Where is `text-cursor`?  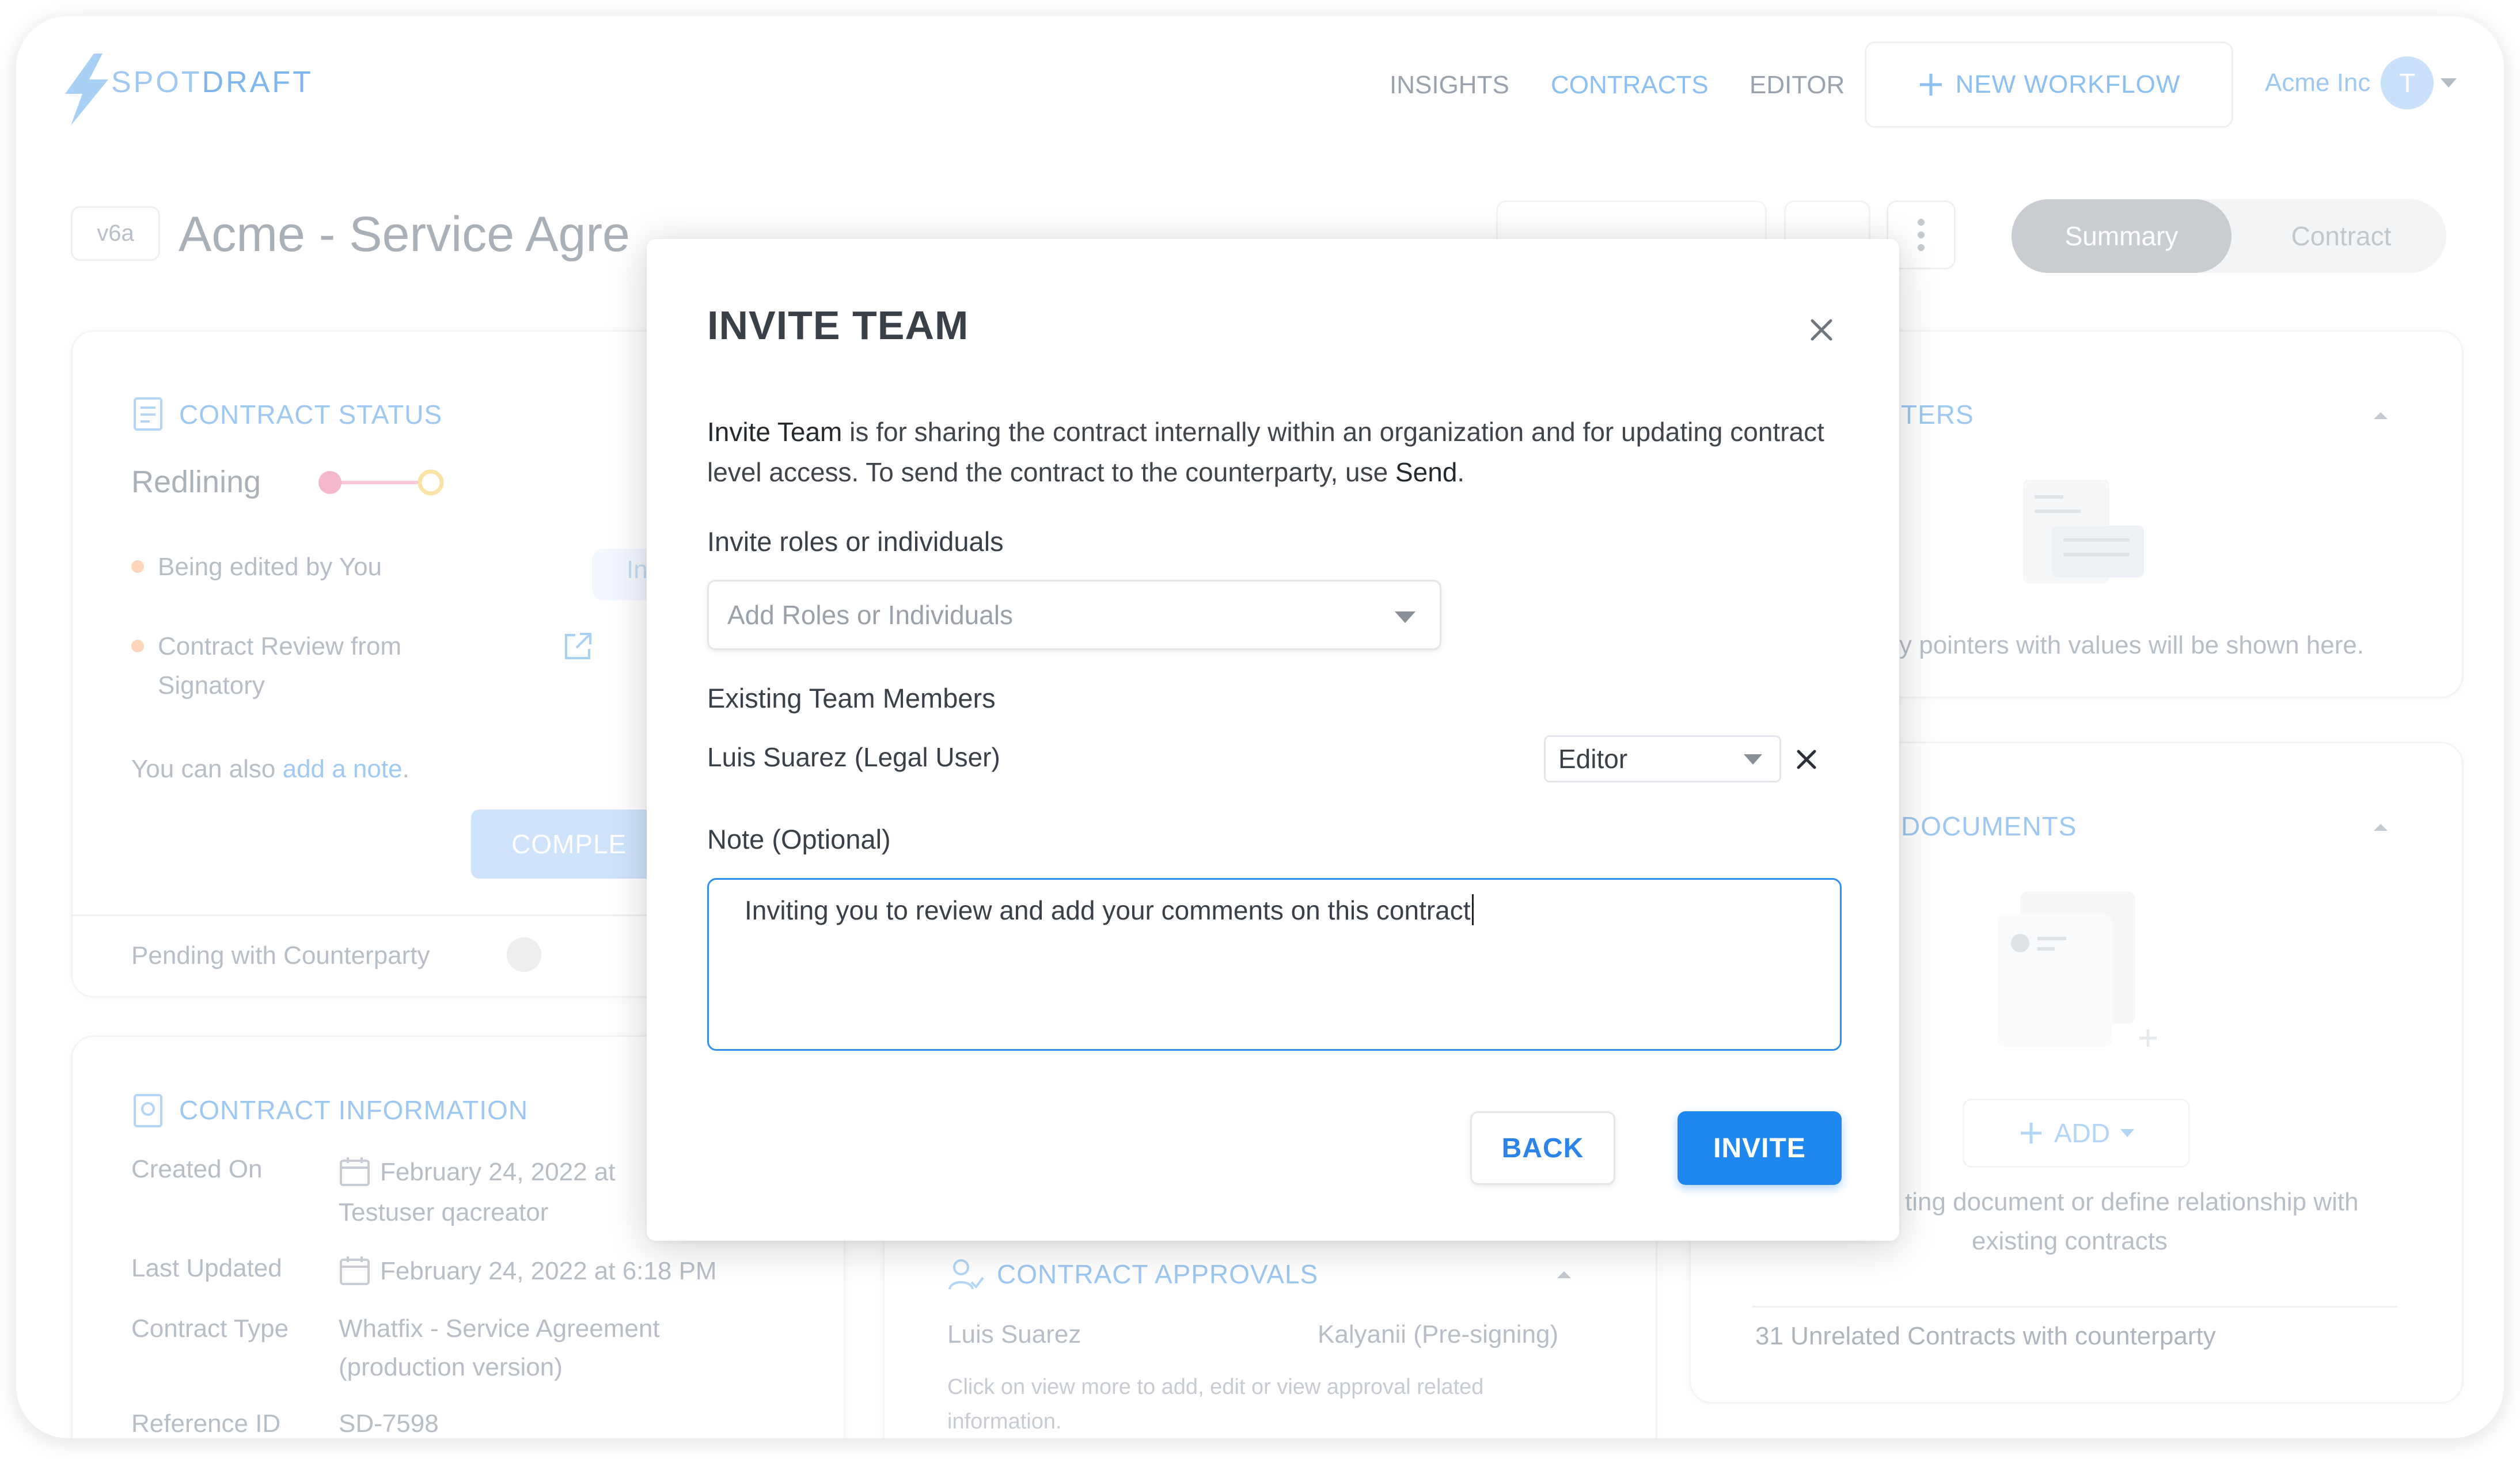 text-cursor is located at coordinates (1472, 909).